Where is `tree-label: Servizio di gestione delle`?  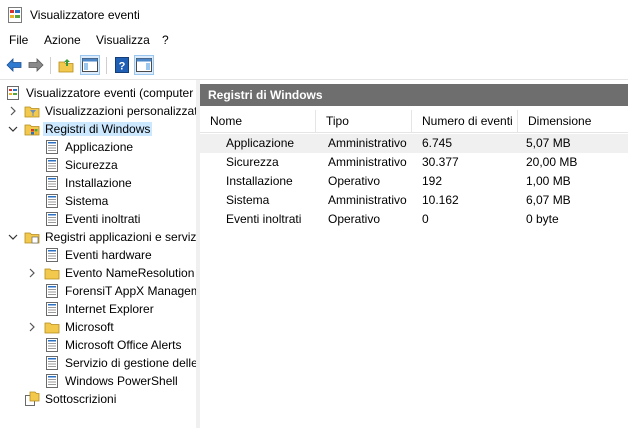
tree-label: Servizio di gestione delle is located at coordinates (130, 363).